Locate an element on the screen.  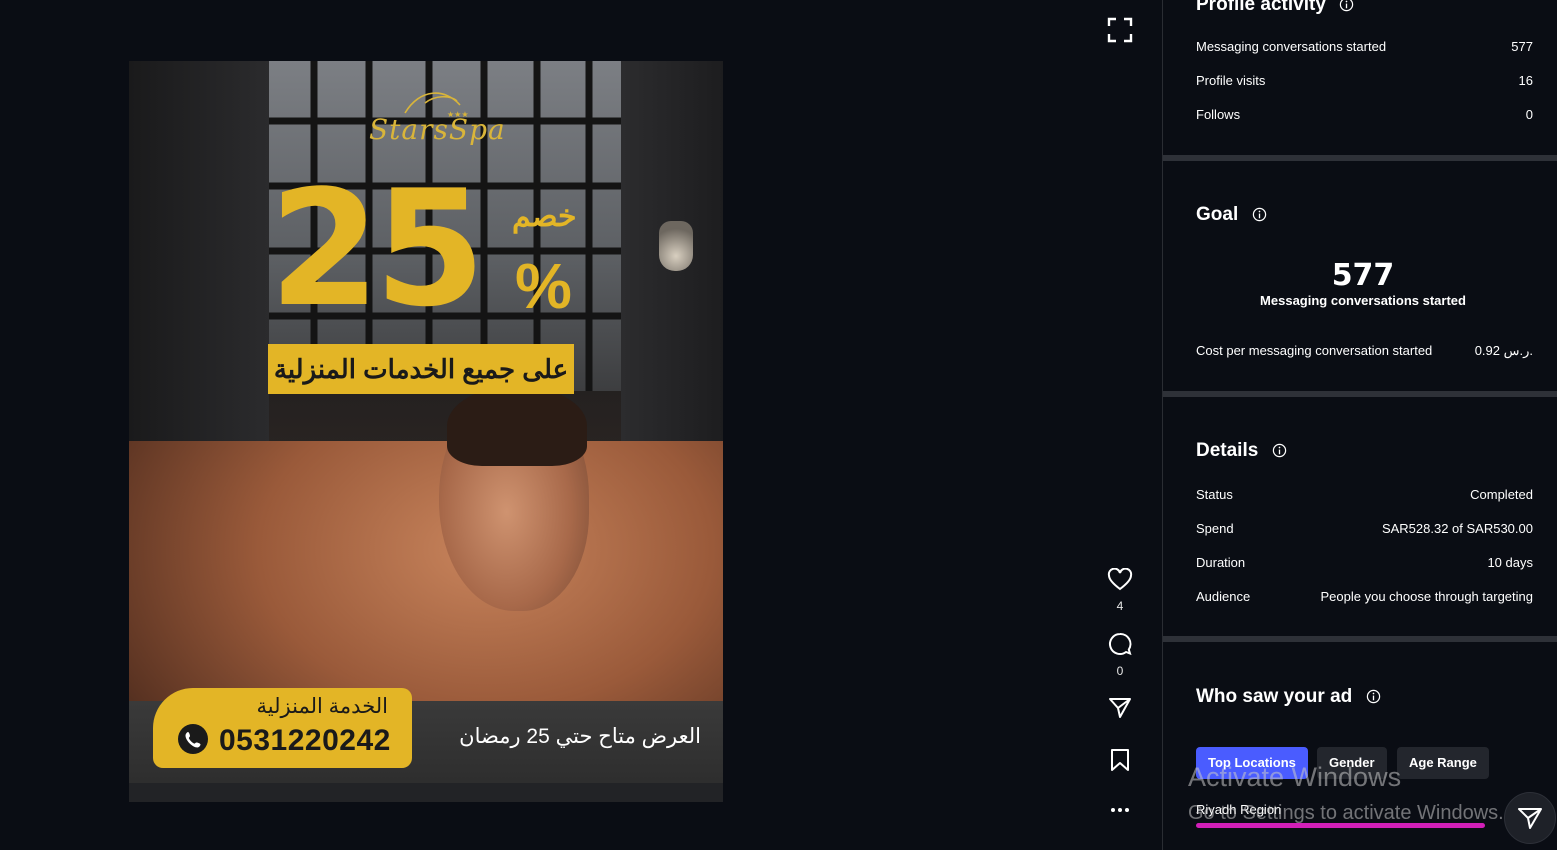
likes-count: 4 is located at coordinates (1120, 606).